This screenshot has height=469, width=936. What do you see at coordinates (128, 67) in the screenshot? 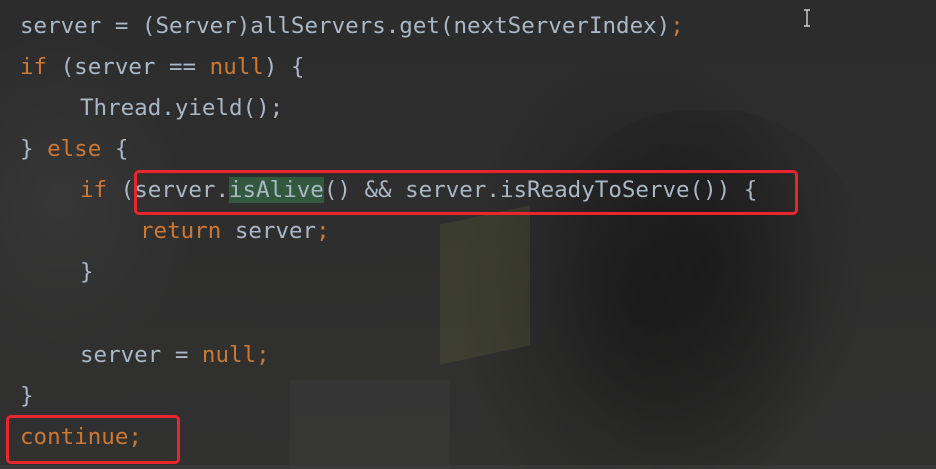
I see `code-token: (server ==` at bounding box center [128, 67].